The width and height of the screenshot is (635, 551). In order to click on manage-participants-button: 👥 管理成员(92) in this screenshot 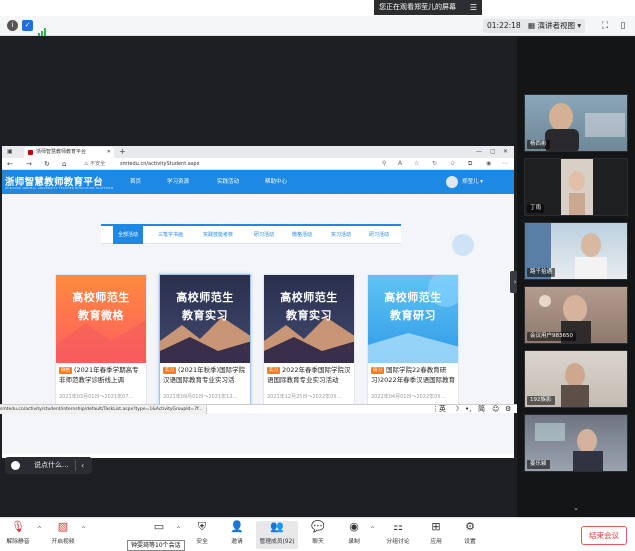, I will do `click(277, 535)`.